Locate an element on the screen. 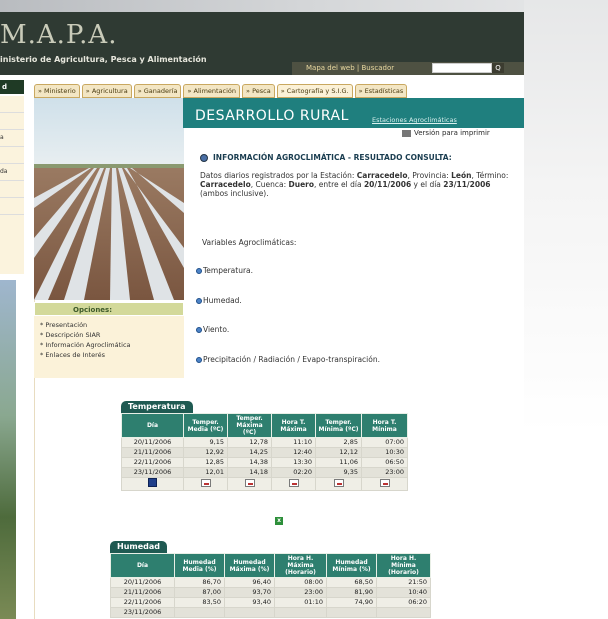  table-row: 22/11/2006 83,50 93,40 01:10 74,90 06:20 is located at coordinates (270, 602).